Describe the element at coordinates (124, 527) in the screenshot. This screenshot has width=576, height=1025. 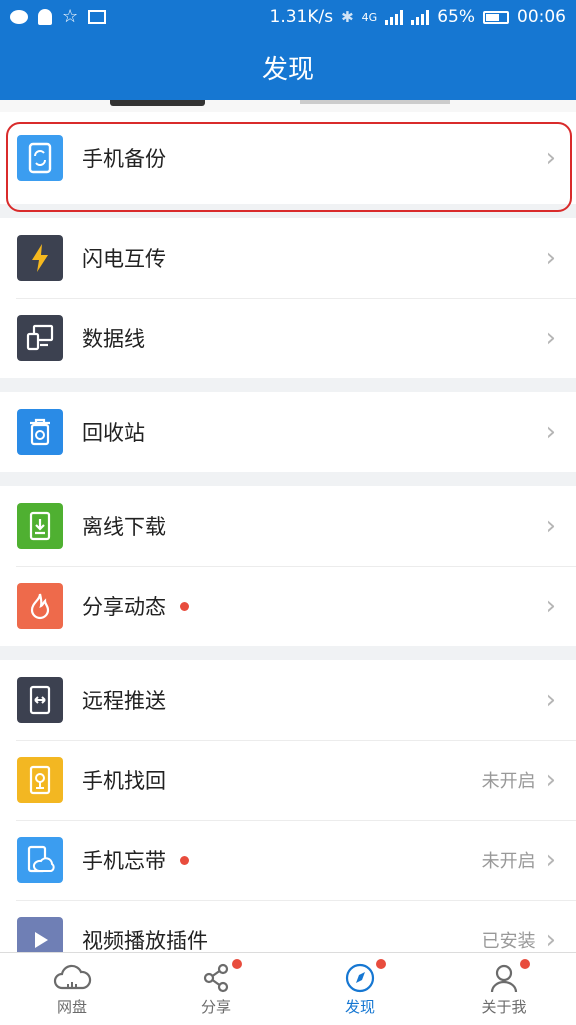
I see `list-item-label: 离线下载` at that location.